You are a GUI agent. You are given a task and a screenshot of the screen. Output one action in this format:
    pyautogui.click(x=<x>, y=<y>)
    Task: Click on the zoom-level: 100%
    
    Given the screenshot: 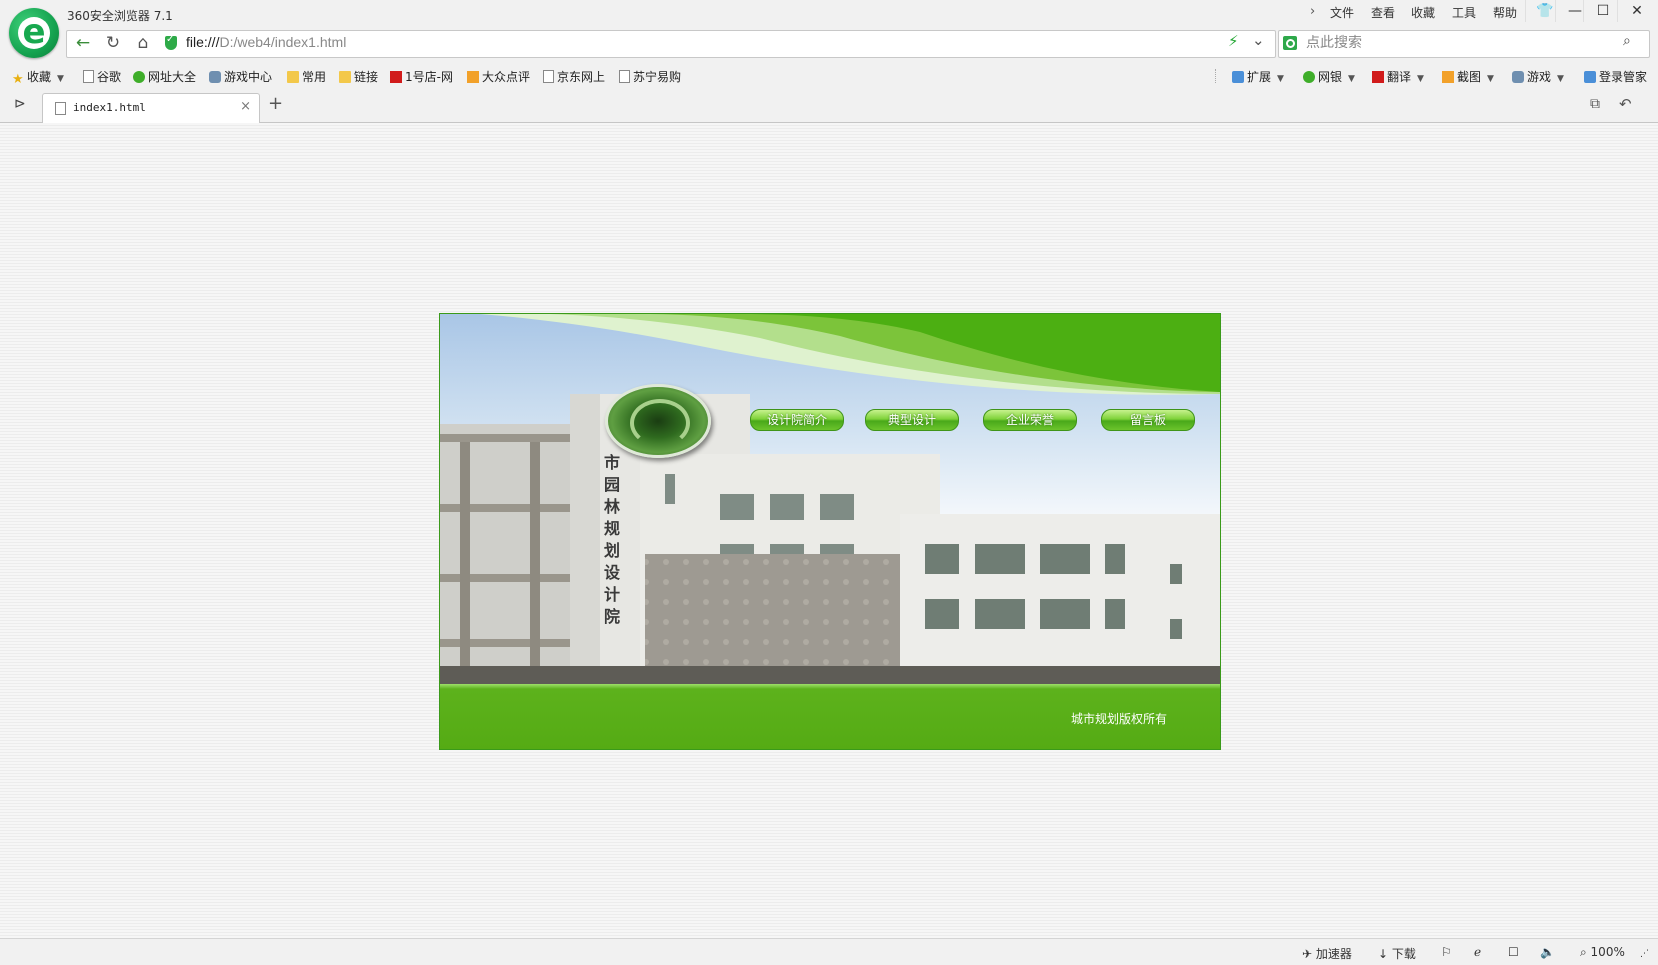 What is the action you would take?
    pyautogui.click(x=1607, y=952)
    